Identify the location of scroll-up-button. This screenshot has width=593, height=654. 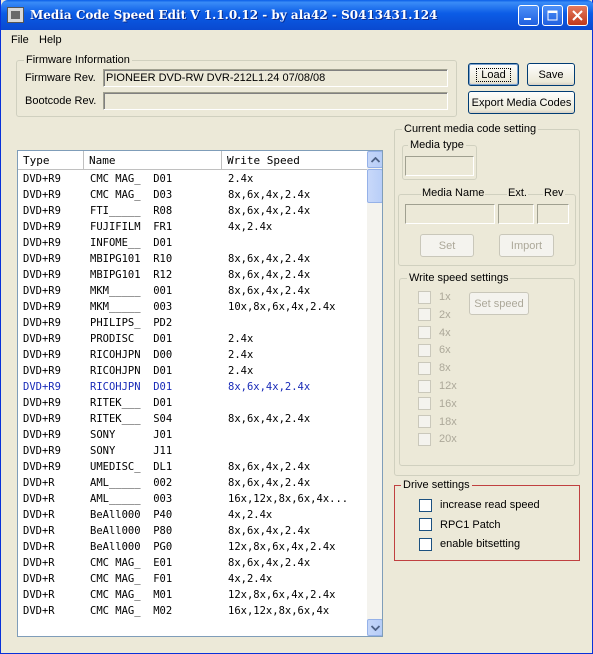
(374, 159).